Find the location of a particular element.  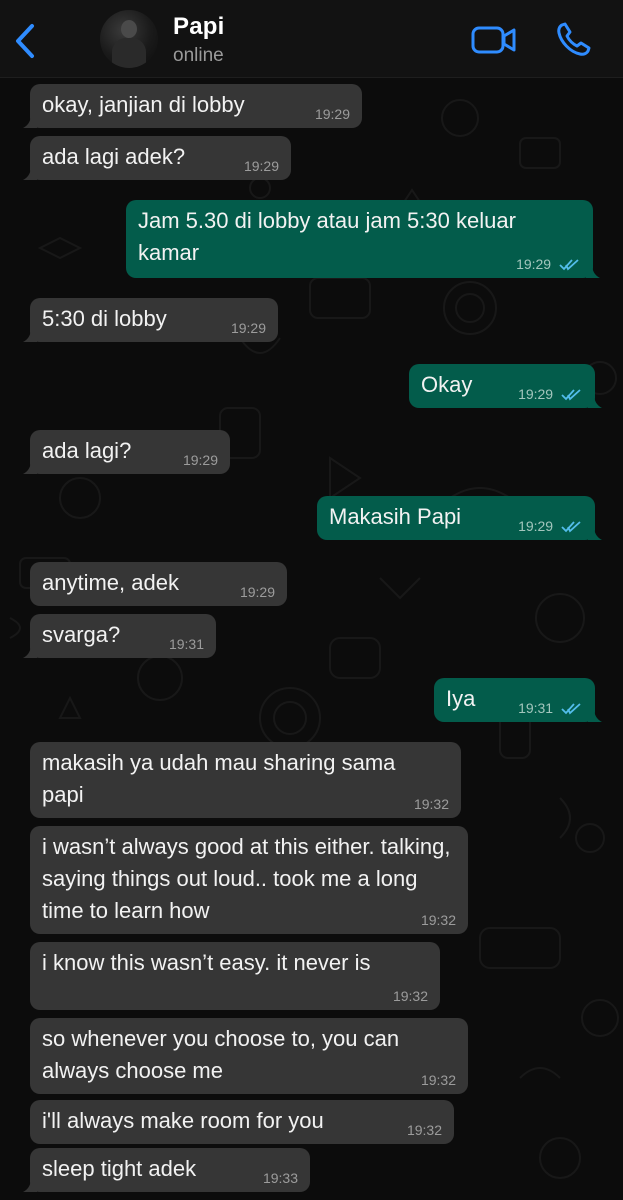

message-text: i'll always make room for you is located at coordinates (183, 1120).